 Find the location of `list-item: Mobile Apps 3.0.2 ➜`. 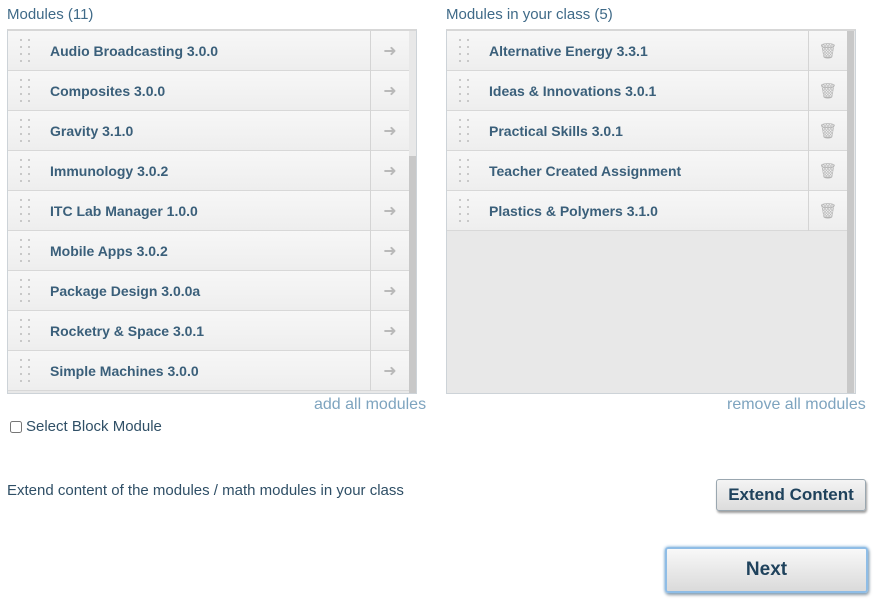

list-item: Mobile Apps 3.0.2 ➜ is located at coordinates (208, 250).